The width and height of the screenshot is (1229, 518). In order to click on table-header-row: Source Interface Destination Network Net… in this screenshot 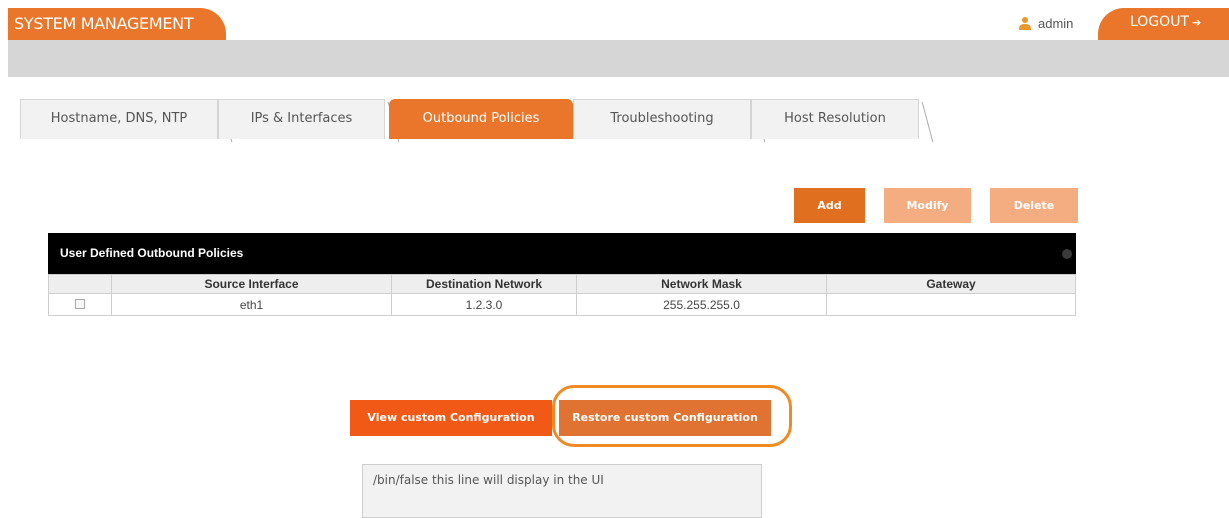, I will do `click(562, 284)`.